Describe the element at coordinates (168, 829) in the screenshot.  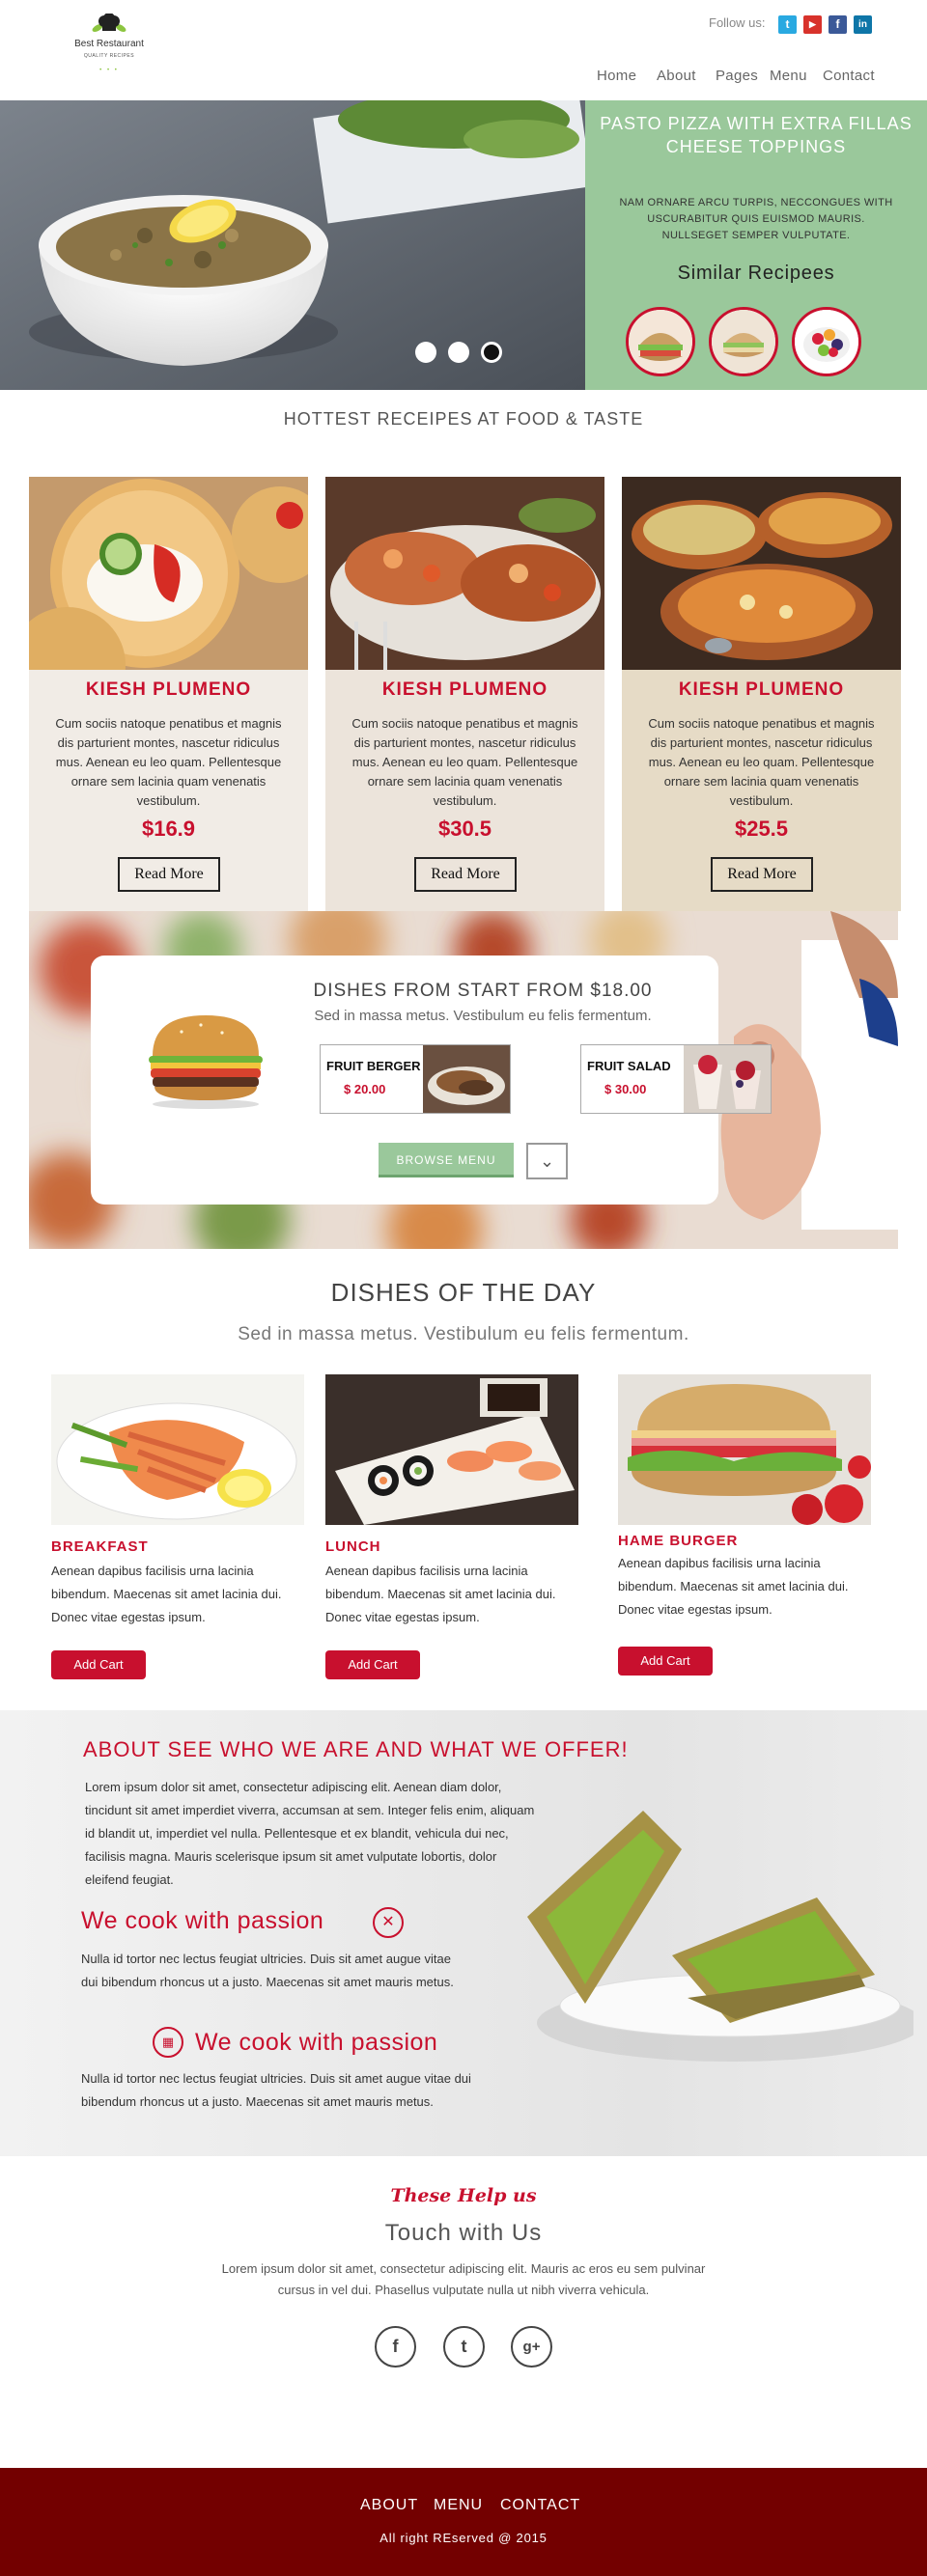
I see `recipe-price: $16.9` at that location.